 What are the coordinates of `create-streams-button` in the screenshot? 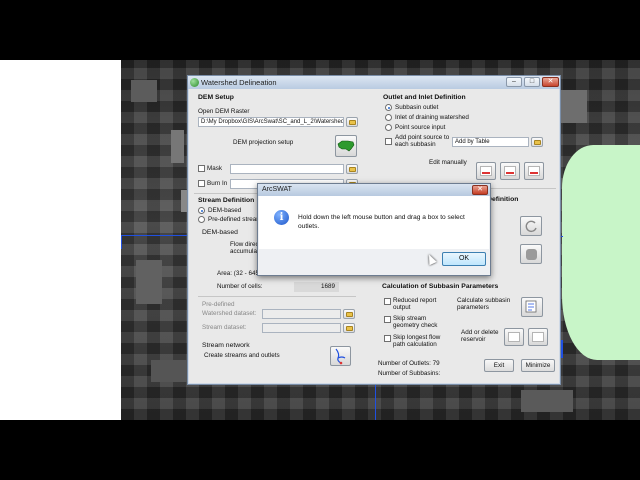 It's located at (340, 356).